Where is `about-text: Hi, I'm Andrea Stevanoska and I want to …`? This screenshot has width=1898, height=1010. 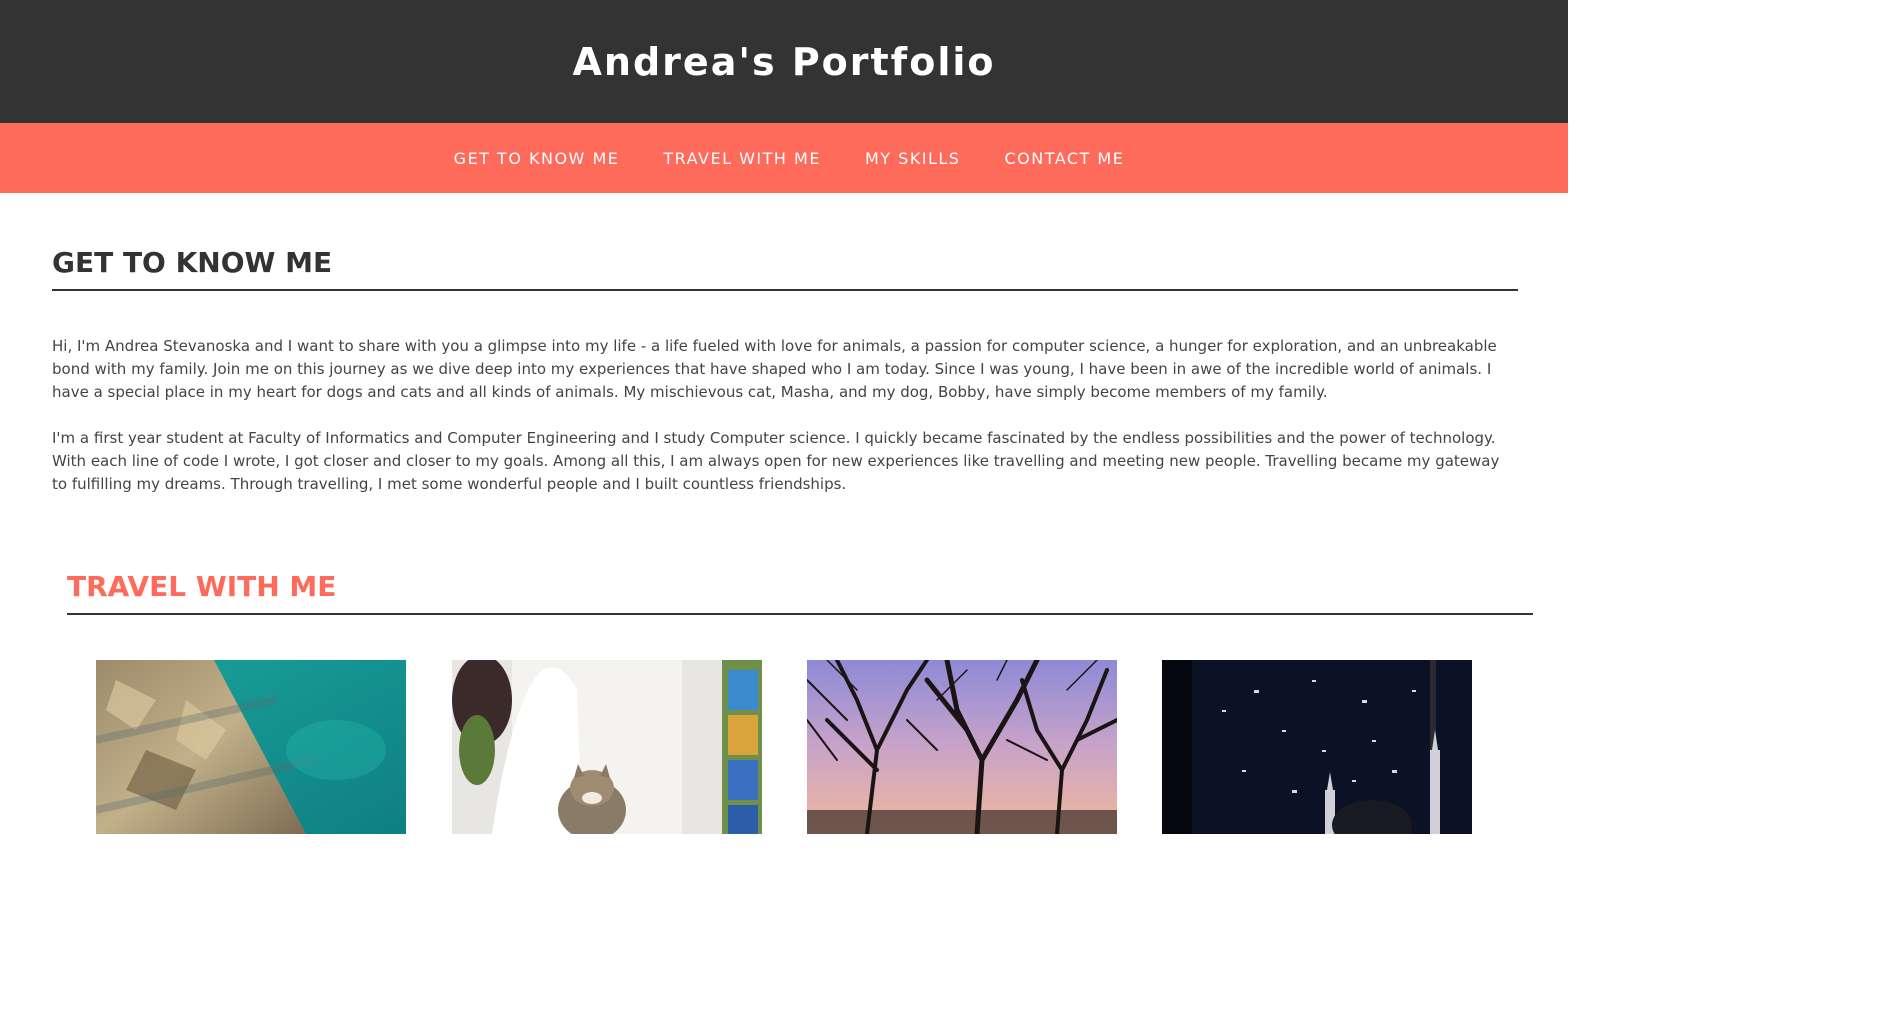
about-text: Hi, I'm Andrea Stevanoska and I want to … is located at coordinates (785, 415).